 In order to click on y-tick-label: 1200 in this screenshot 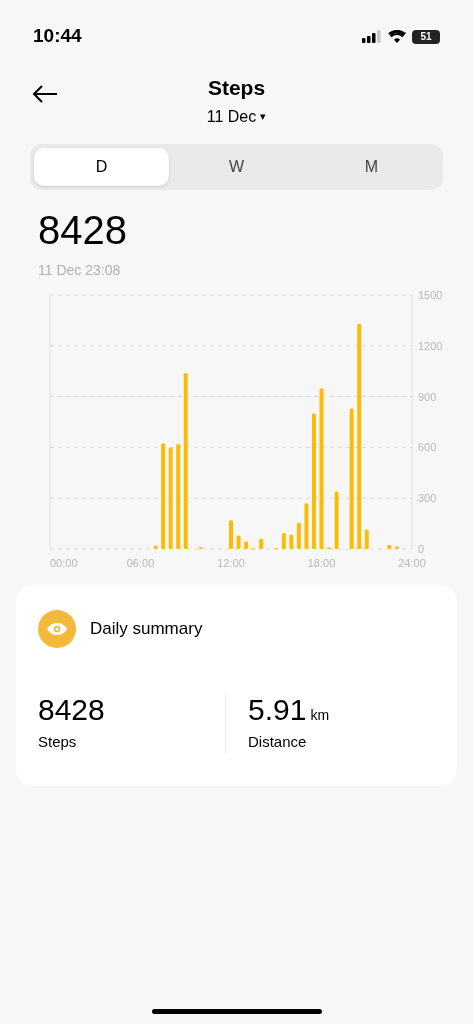, I will do `click(430, 345)`.